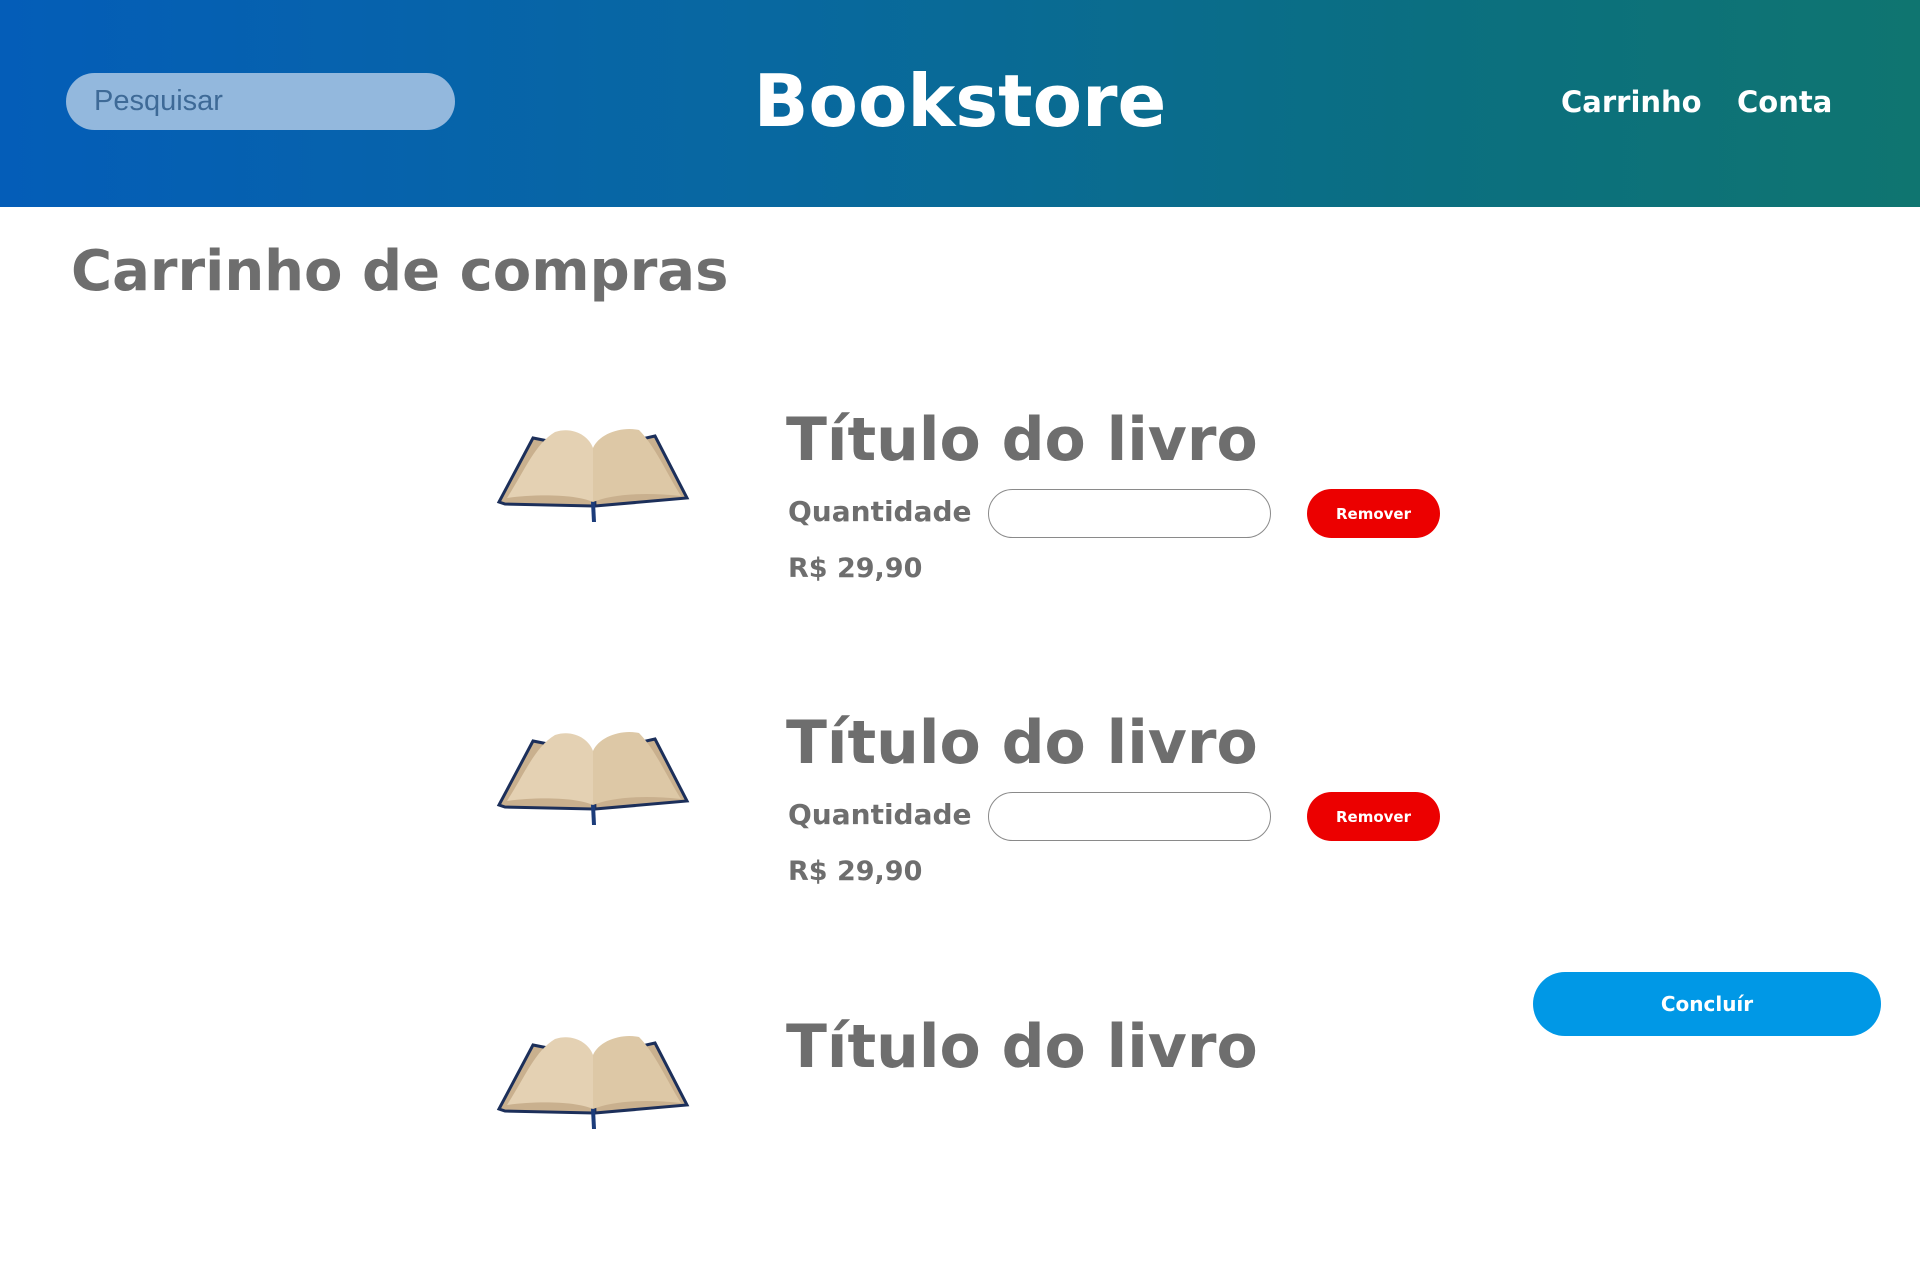 Image resolution: width=1920 pixels, height=1265 pixels. What do you see at coordinates (1631, 102) in the screenshot?
I see `nav-cart-link: Carrinho` at bounding box center [1631, 102].